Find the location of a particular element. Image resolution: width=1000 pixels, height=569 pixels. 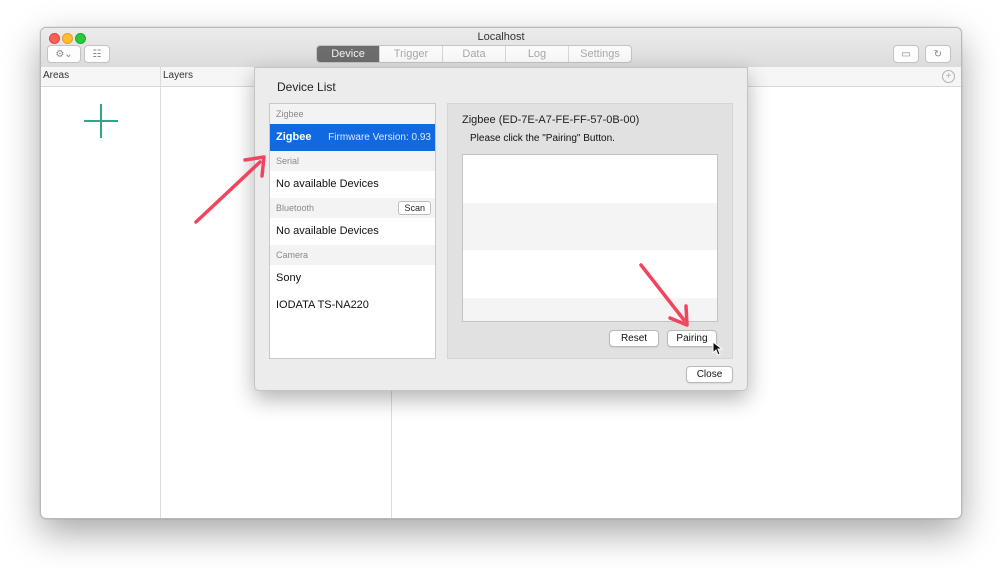

pairing-log-box is located at coordinates (590, 238).